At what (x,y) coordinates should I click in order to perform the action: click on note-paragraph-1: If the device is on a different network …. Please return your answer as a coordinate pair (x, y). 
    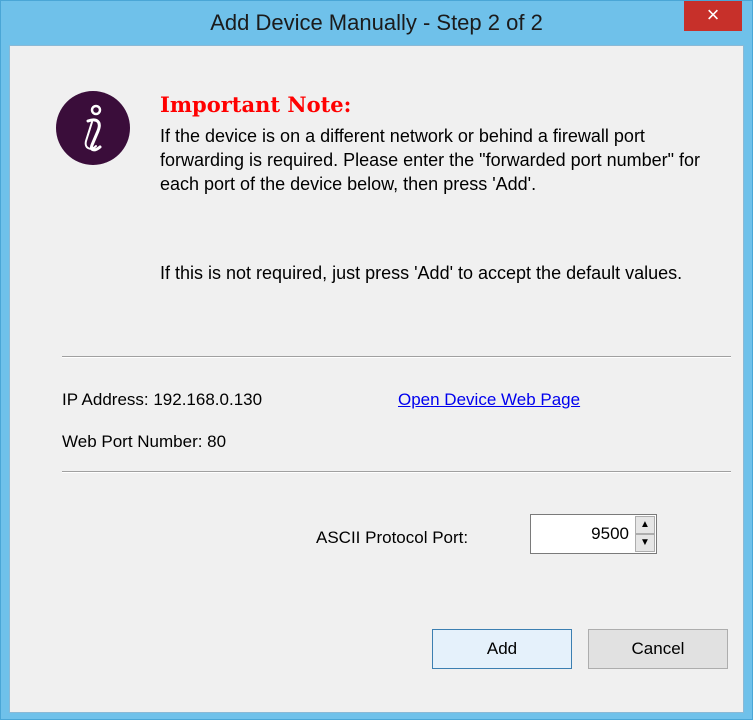
    Looking at the image, I should click on (430, 160).